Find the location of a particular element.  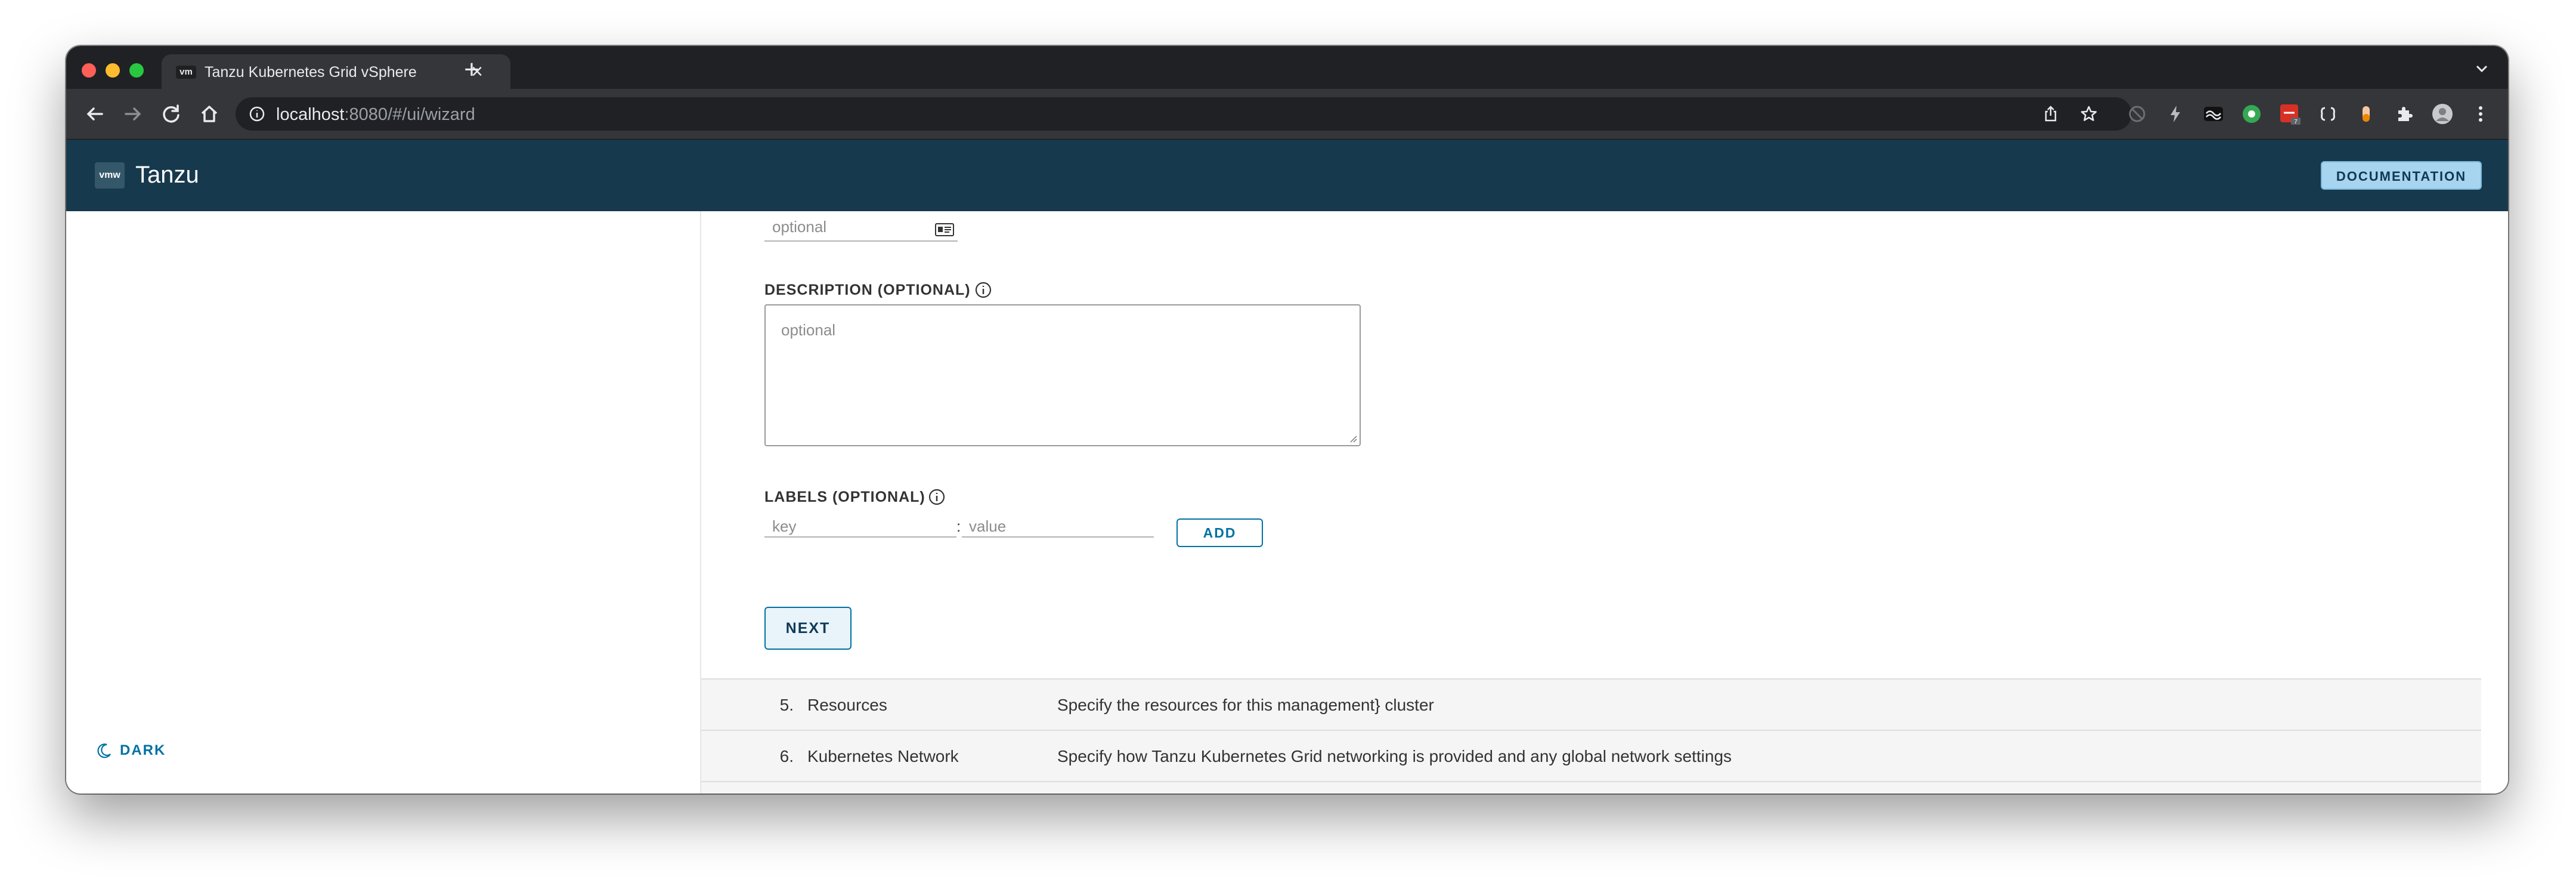

dark-mode-label: DARK is located at coordinates (143, 750).